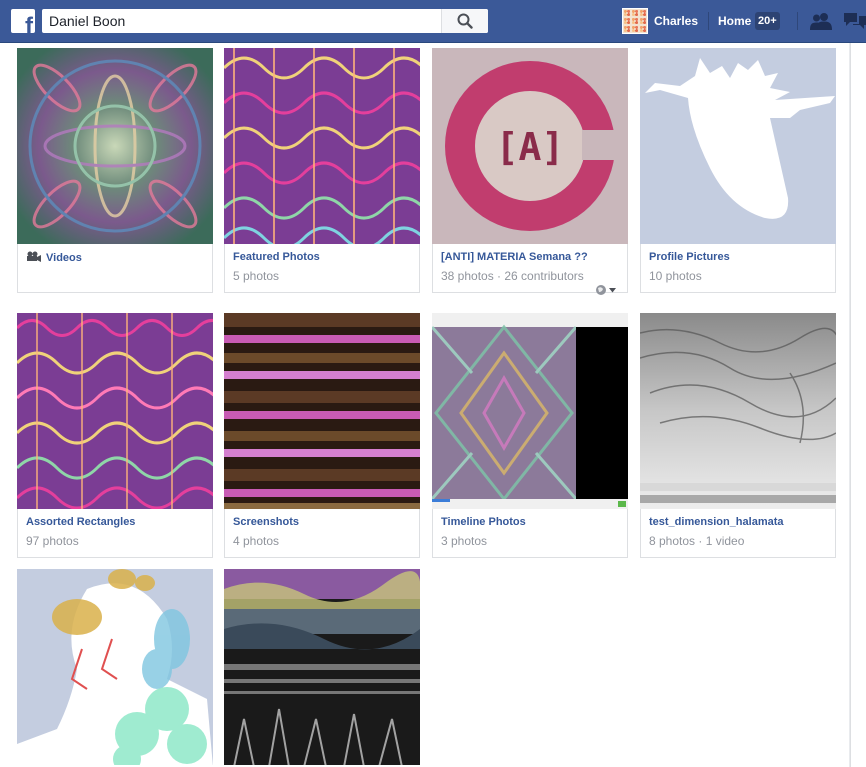 This screenshot has width=866, height=767. What do you see at coordinates (464, 541) in the screenshot?
I see `album-count: 3 photos` at bounding box center [464, 541].